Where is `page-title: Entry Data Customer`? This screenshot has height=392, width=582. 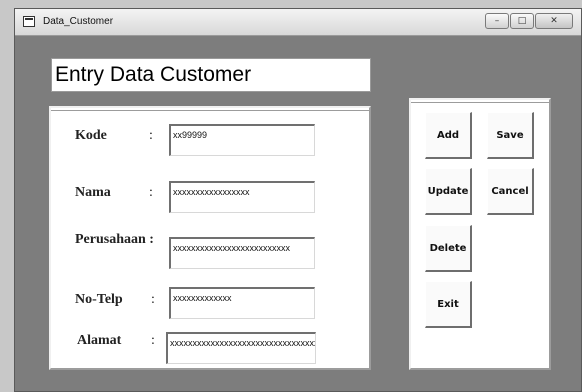 page-title: Entry Data Customer is located at coordinates (211, 75).